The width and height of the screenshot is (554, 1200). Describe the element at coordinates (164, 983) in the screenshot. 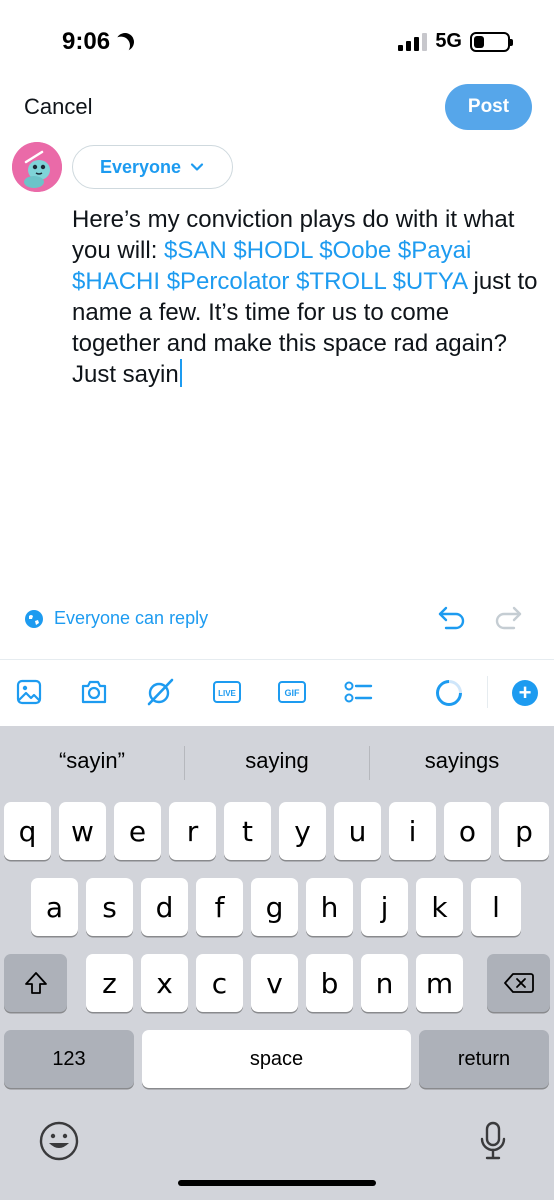

I see `key-x: x` at that location.